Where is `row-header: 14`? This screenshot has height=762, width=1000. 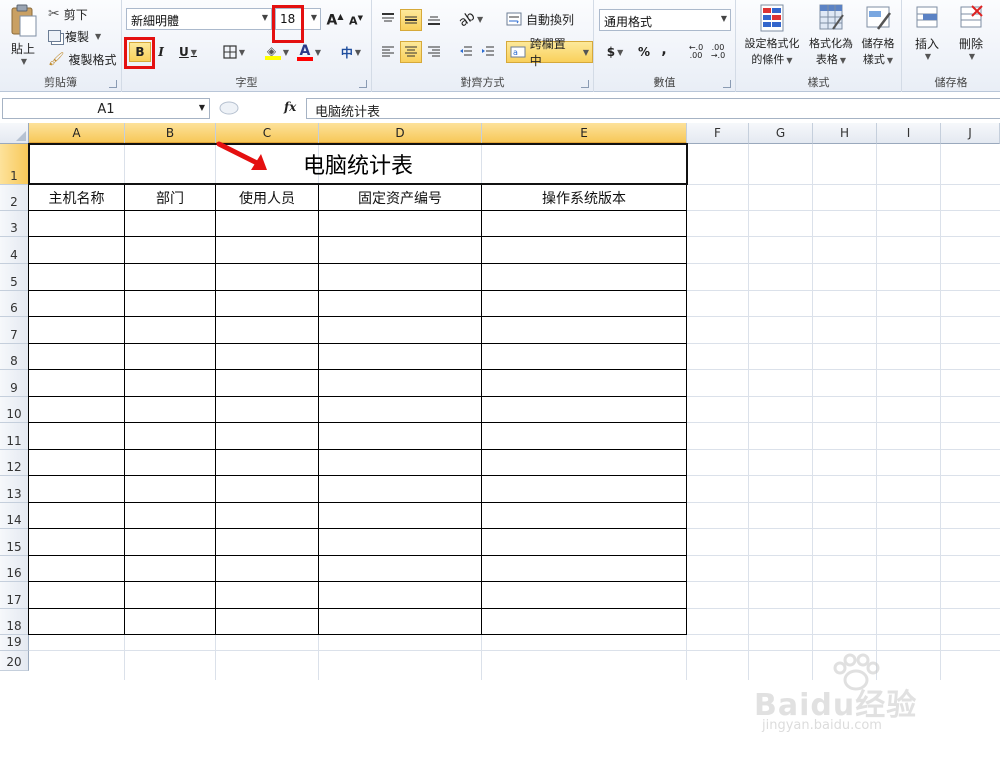
row-header: 14 is located at coordinates (14, 516).